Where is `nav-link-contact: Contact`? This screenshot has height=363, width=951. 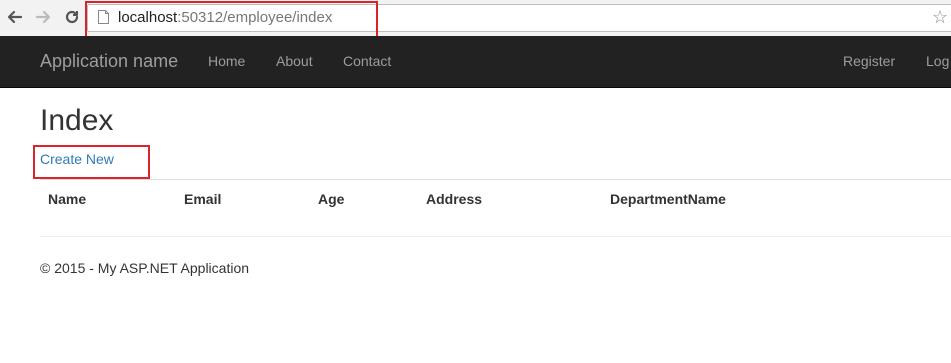 nav-link-contact: Contact is located at coordinates (367, 61).